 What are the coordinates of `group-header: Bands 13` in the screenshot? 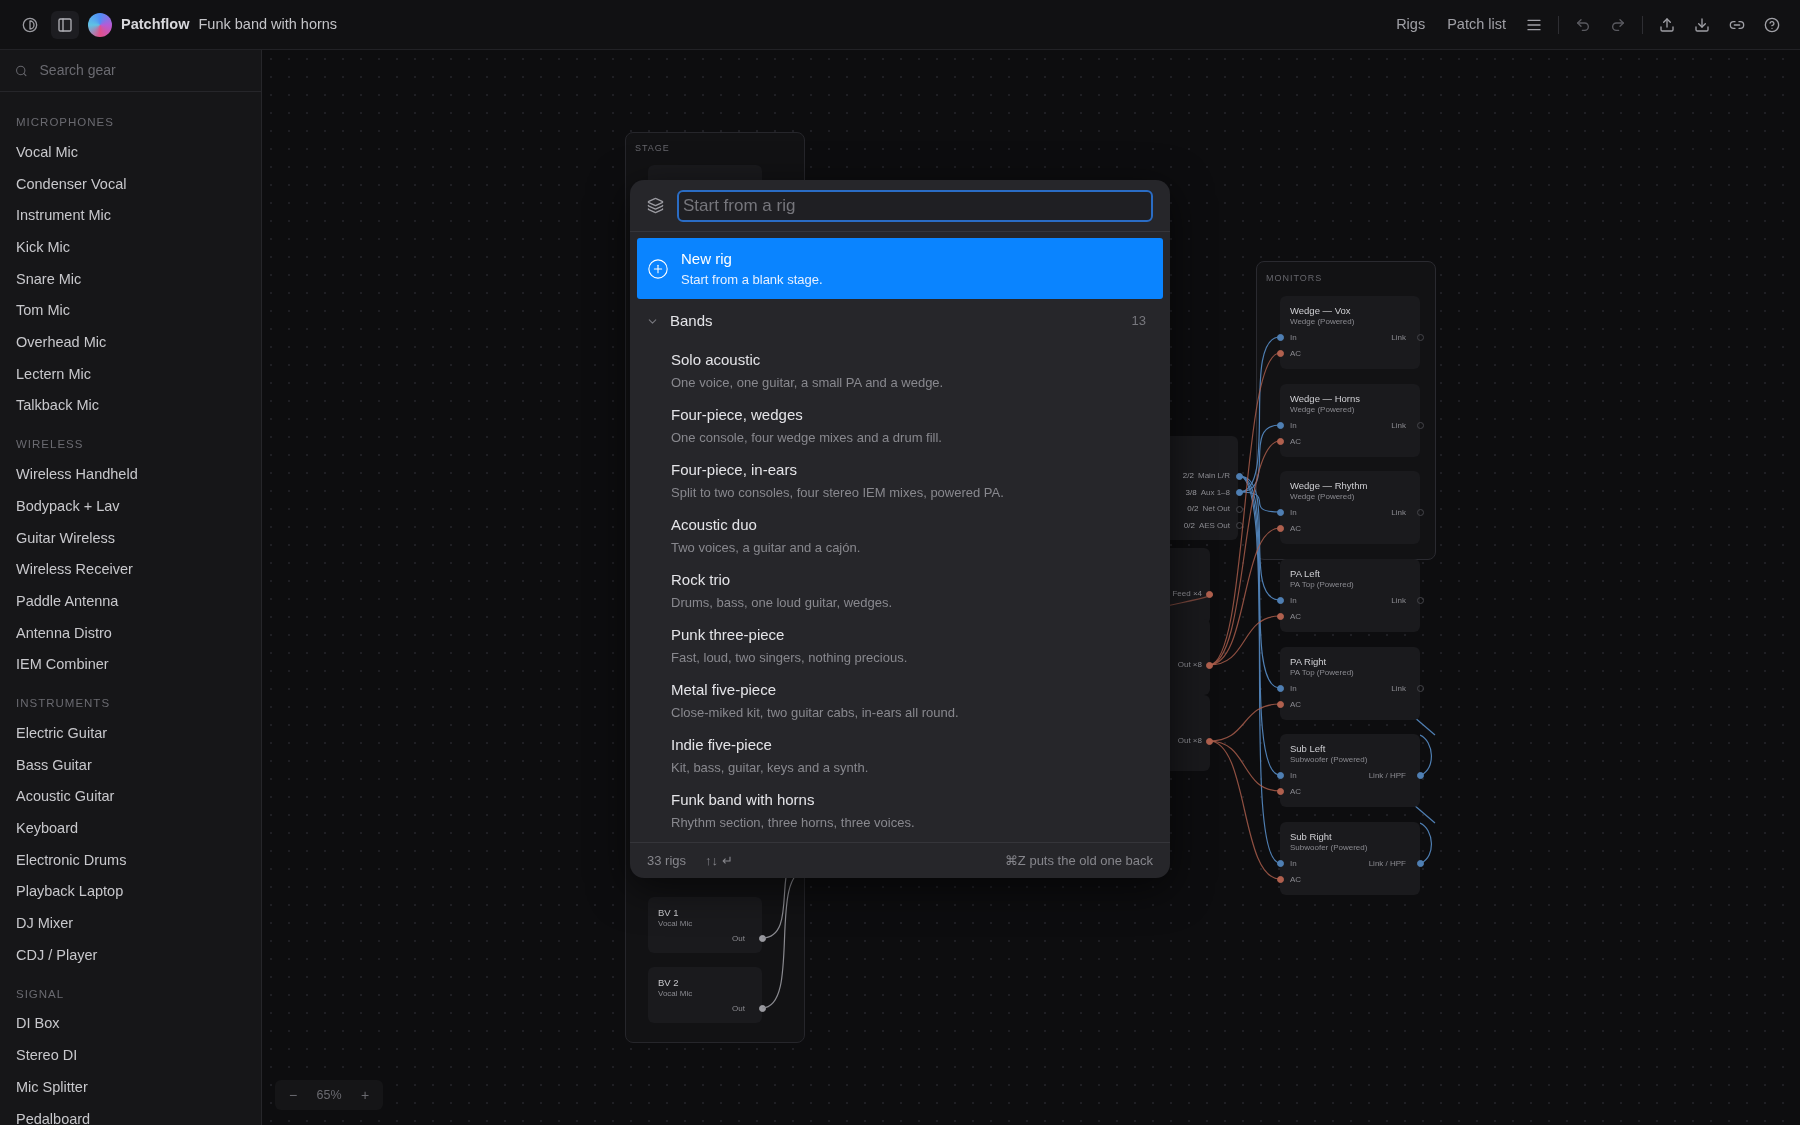 It's located at (900, 321).